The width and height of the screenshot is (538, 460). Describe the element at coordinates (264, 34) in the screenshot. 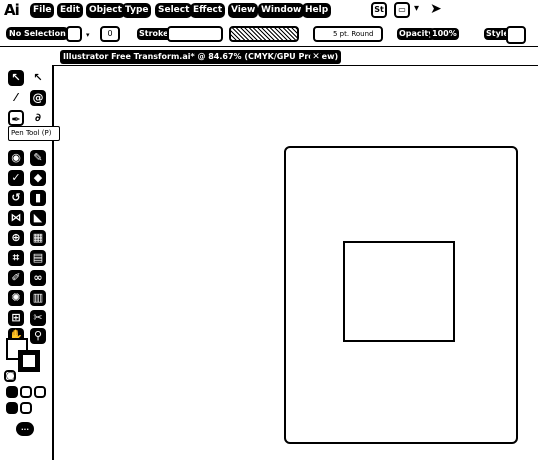

I see `variable-width-profile` at that location.